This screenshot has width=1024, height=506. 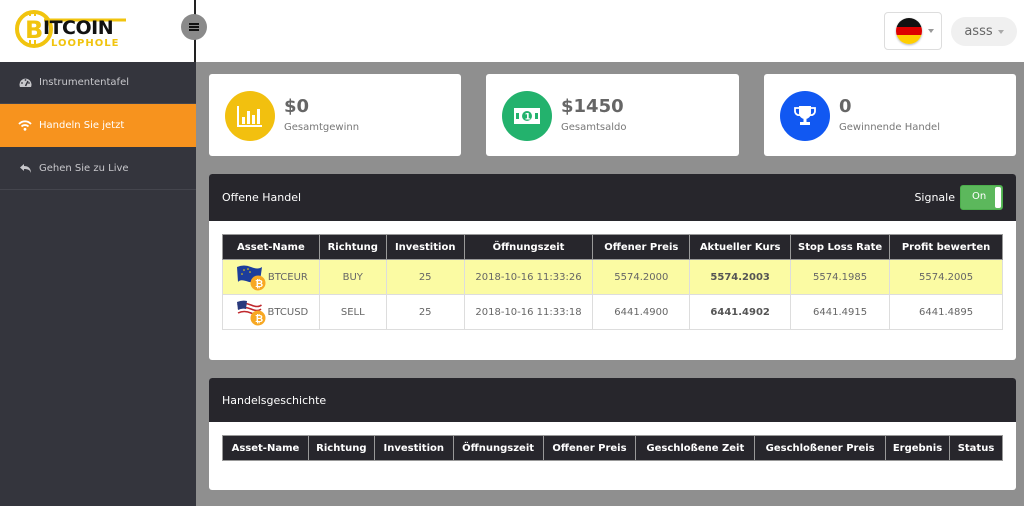 What do you see at coordinates (740, 312) in the screenshot?
I see `current-rate-cell: 6441.4902` at bounding box center [740, 312].